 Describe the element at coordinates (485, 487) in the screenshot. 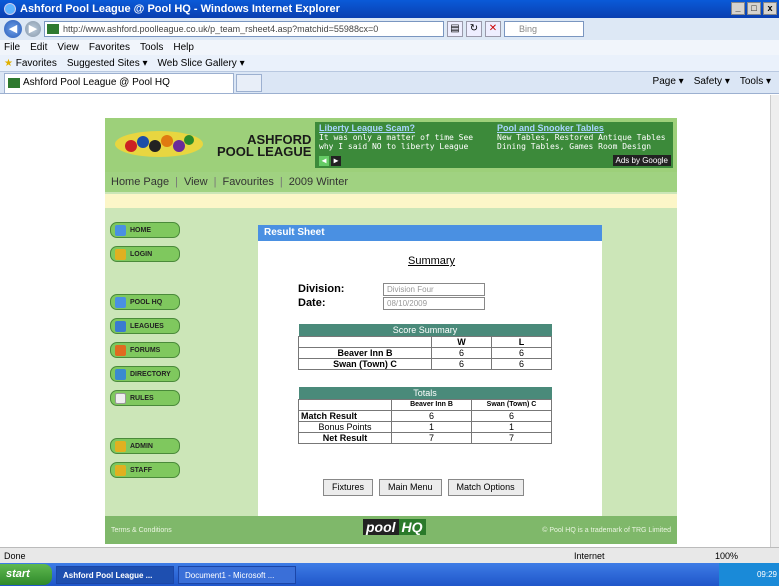

I see `match-options-button: Match Options` at that location.